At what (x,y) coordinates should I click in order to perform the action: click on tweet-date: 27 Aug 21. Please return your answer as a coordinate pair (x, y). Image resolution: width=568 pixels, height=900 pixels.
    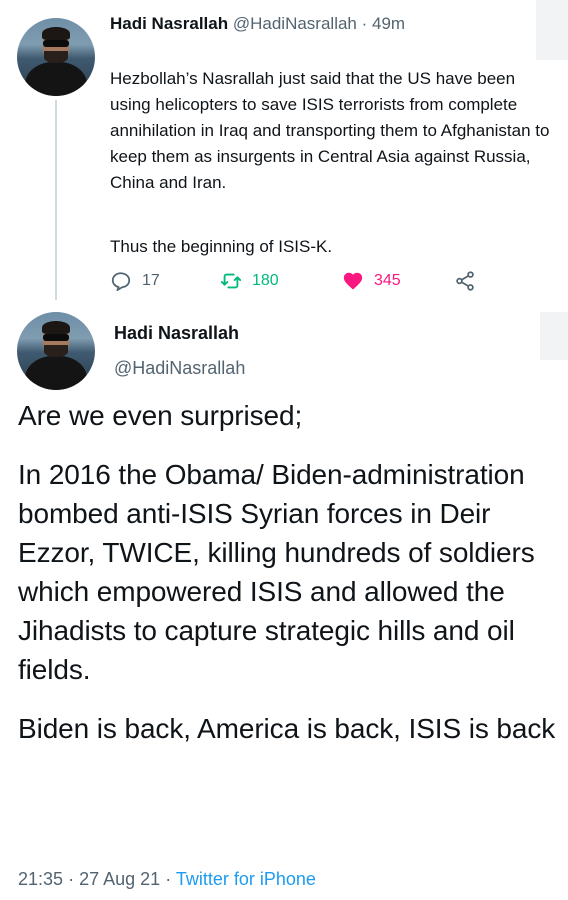
    Looking at the image, I should click on (119, 879).